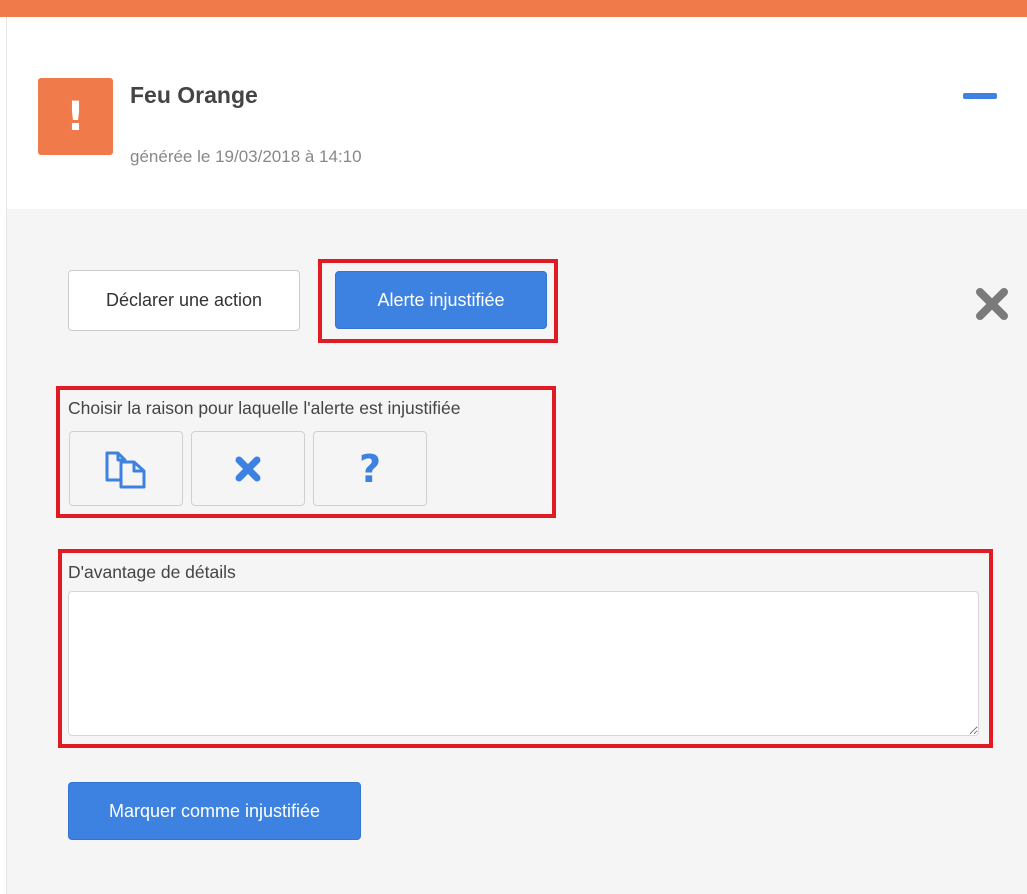 This screenshot has height=894, width=1027. Describe the element at coordinates (152, 572) in the screenshot. I see `details-label: D'avantage de détails` at that location.